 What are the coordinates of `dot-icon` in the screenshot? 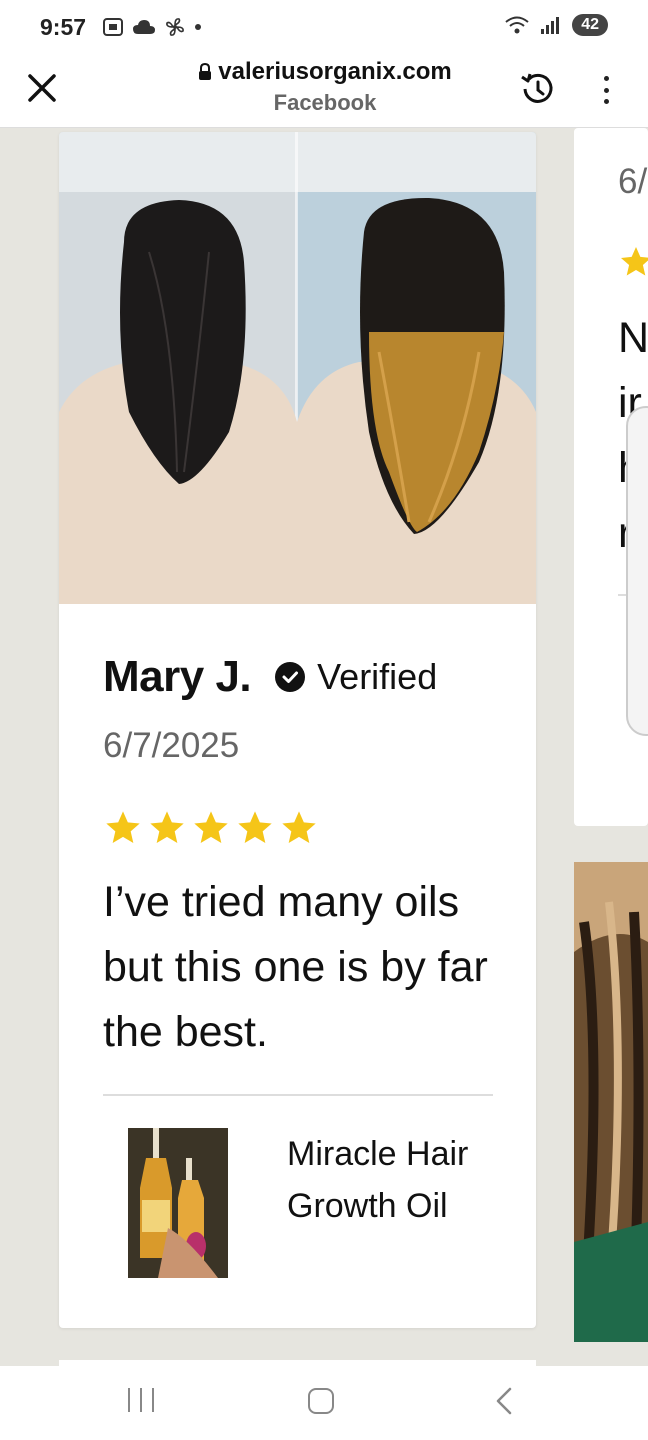 It's located at (198, 27).